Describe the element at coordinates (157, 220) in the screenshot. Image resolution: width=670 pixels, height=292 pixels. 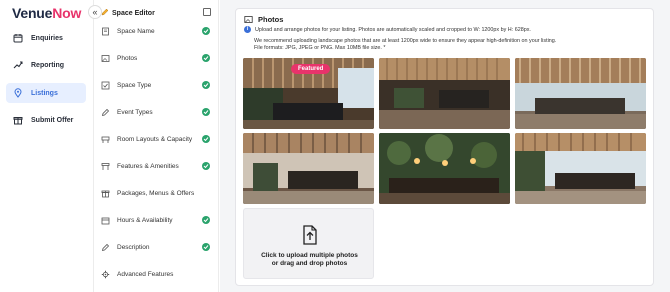
I see `editor-item-hours: Hours & Availability` at that location.